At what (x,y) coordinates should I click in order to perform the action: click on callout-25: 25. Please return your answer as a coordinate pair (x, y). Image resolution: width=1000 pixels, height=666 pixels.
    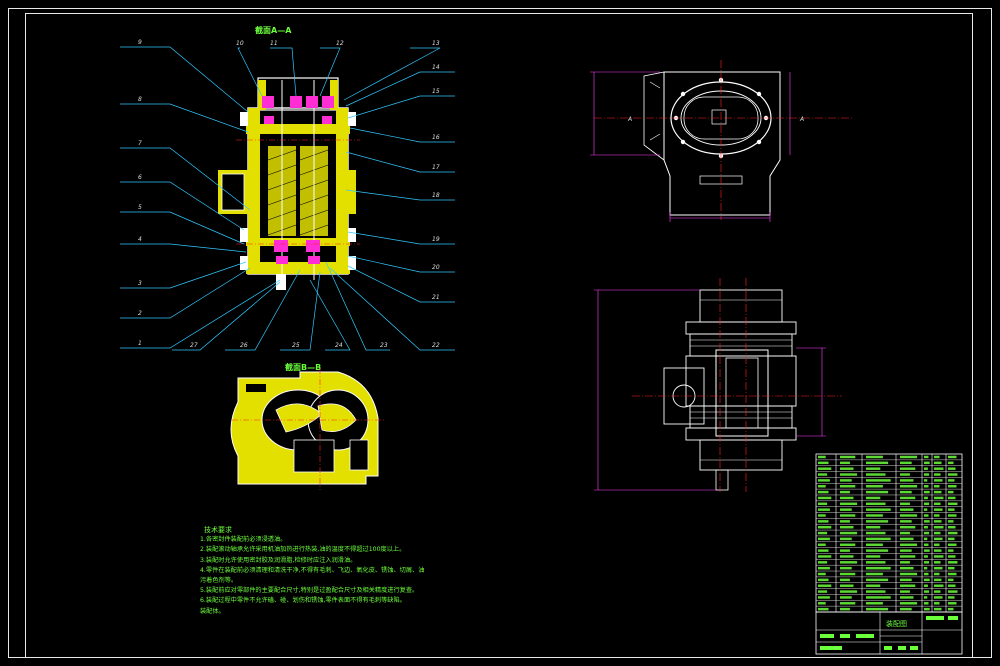
    Looking at the image, I should click on (296, 345).